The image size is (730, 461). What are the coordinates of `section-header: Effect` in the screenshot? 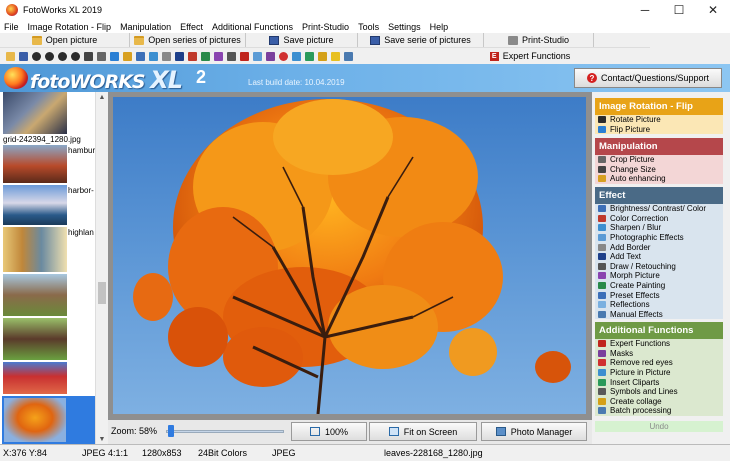 It's located at (659, 195).